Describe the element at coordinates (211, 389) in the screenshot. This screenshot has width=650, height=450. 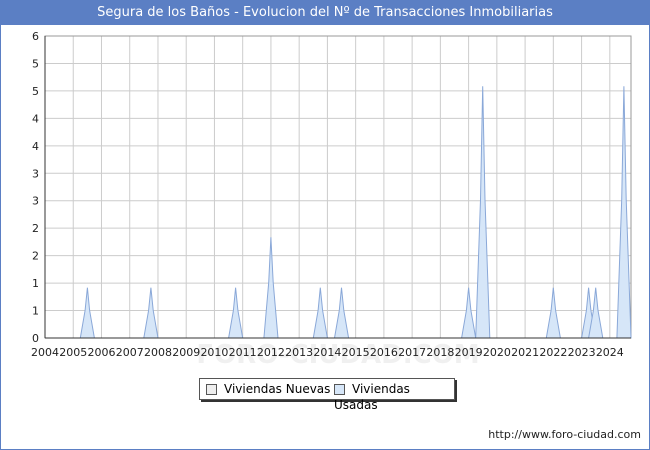
I see `legend-swatch-nuevas` at that location.